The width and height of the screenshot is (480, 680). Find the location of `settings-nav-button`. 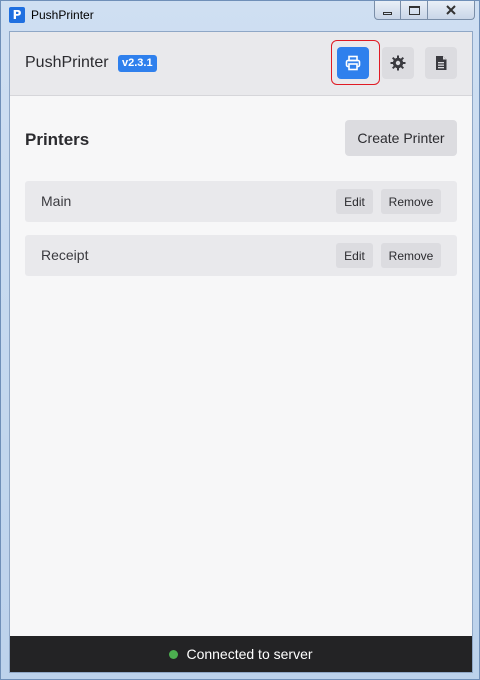

settings-nav-button is located at coordinates (398, 63).